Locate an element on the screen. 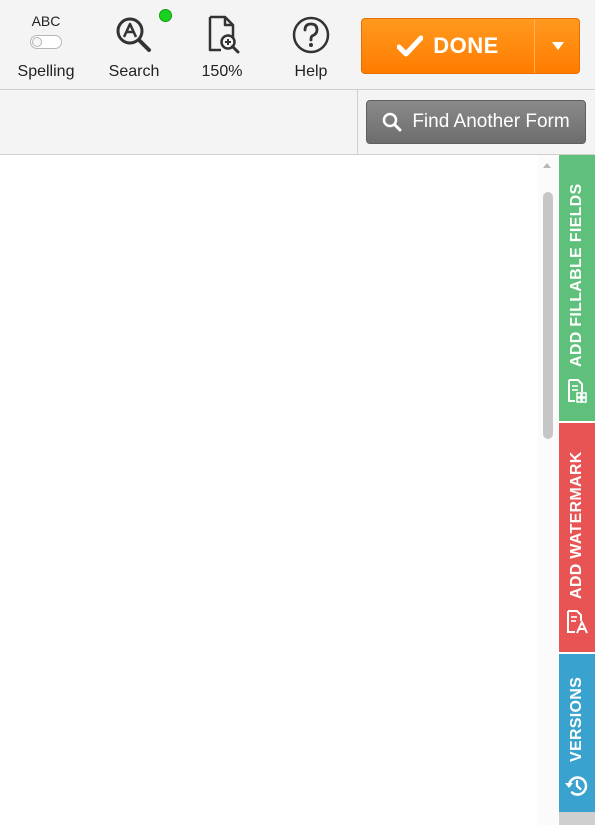  done-button: DONE is located at coordinates (448, 46).